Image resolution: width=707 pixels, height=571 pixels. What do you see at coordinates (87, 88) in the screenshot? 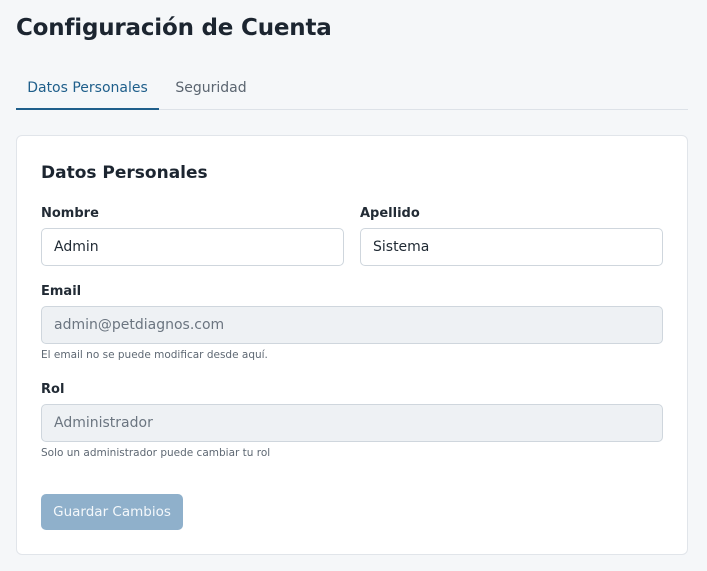
I see `tab-datos-personales: Datos Personales` at bounding box center [87, 88].